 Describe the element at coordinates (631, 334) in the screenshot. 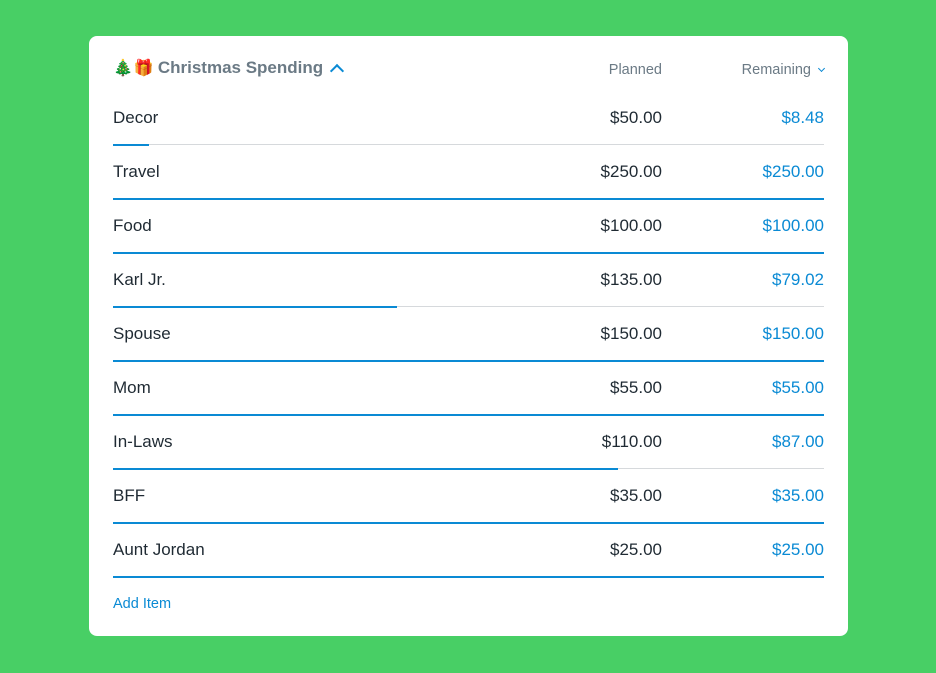

I see `item-planned-amount: $150.00` at that location.